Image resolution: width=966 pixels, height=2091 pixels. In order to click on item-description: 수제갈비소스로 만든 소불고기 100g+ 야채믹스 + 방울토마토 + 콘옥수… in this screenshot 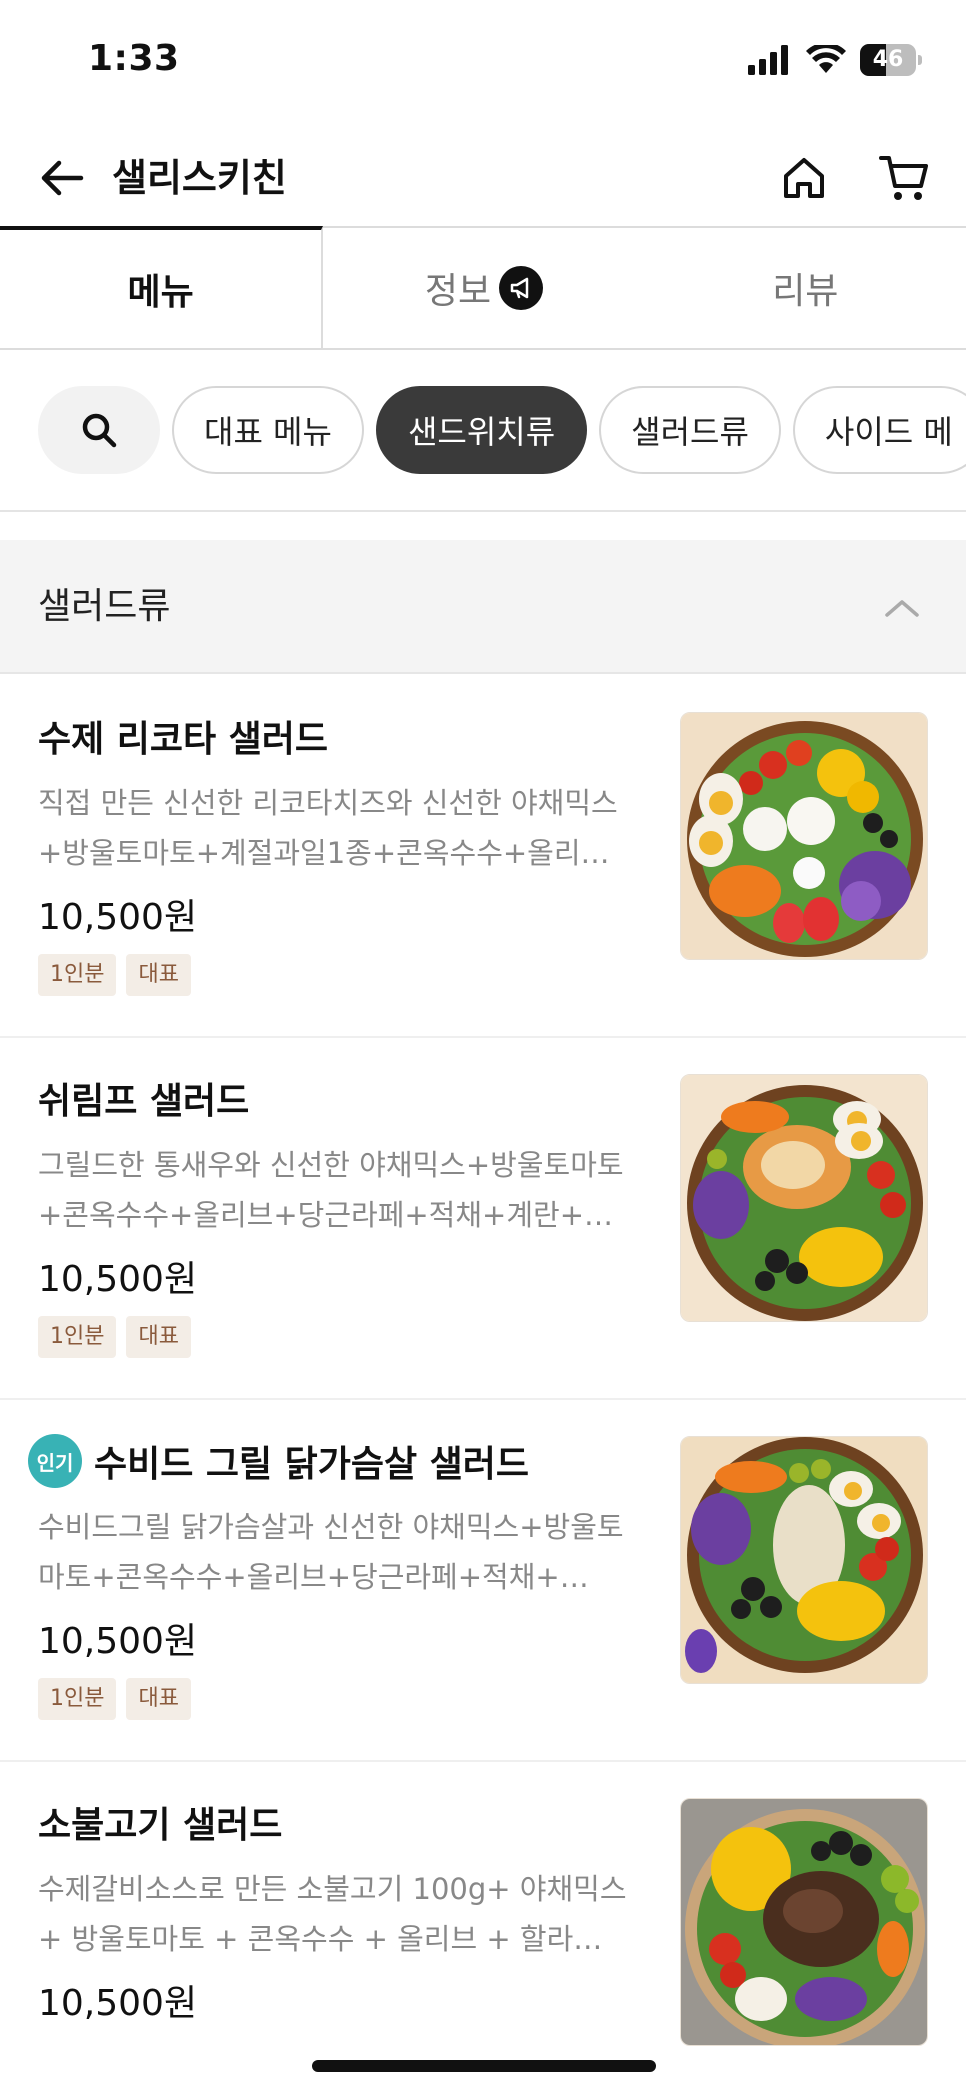, I will do `click(332, 1914)`.